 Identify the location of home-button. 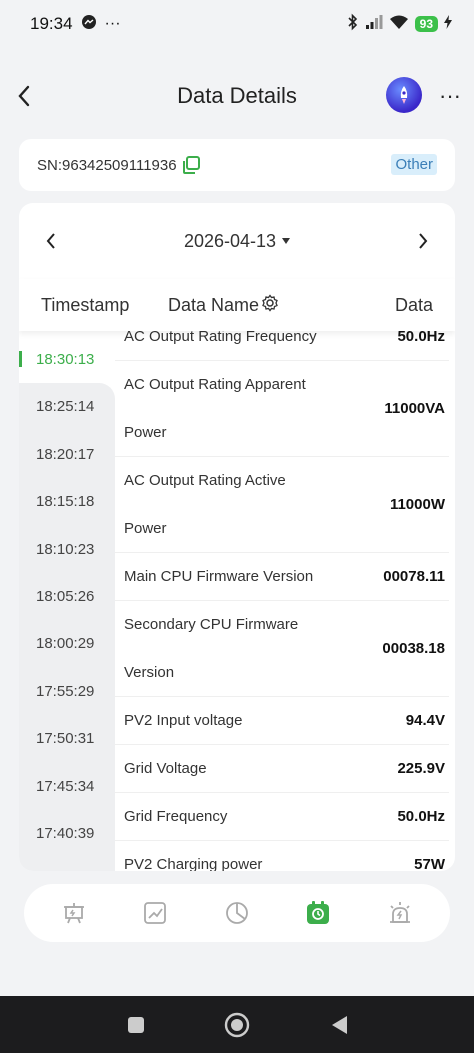
(237, 1025).